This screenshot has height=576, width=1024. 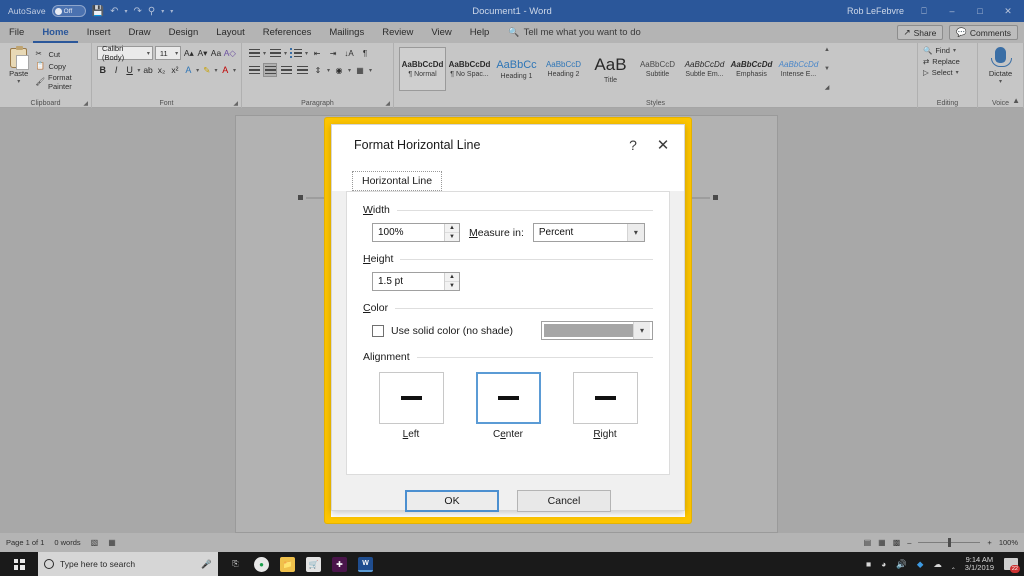 What do you see at coordinates (296, 53) in the screenshot?
I see `multilevel-list-icon` at bounding box center [296, 53].